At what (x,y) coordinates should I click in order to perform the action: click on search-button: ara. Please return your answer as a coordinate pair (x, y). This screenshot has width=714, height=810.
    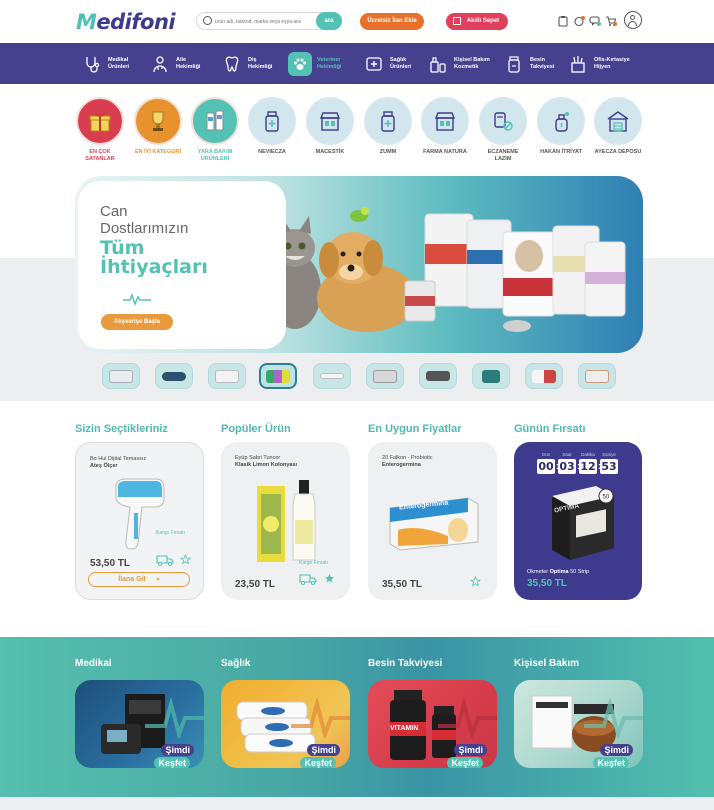
    Looking at the image, I should click on (329, 21).